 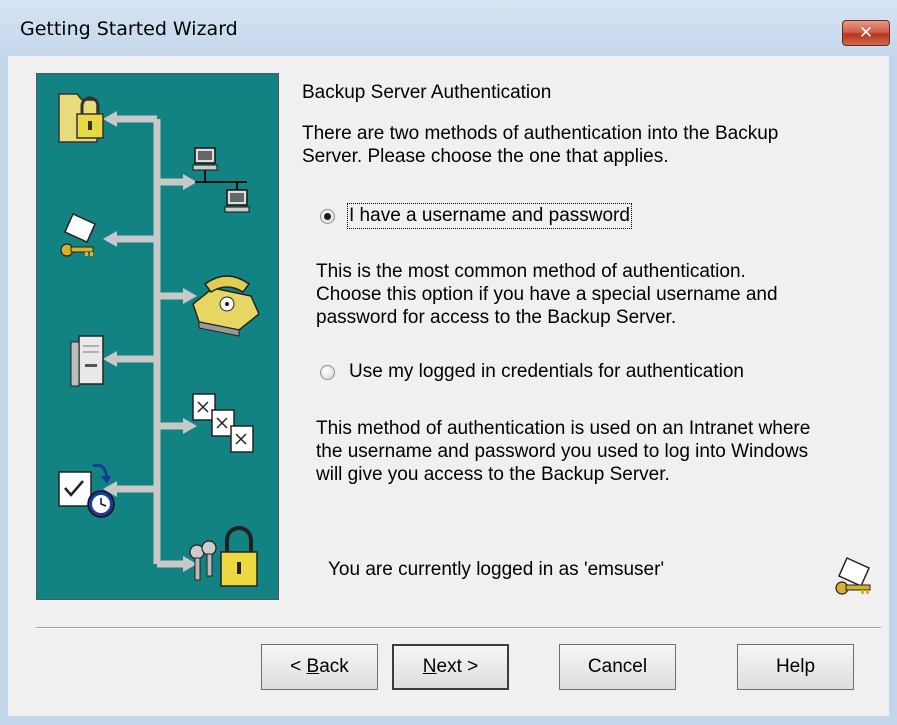 I want to click on next-label: ext >, so click(x=457, y=666).